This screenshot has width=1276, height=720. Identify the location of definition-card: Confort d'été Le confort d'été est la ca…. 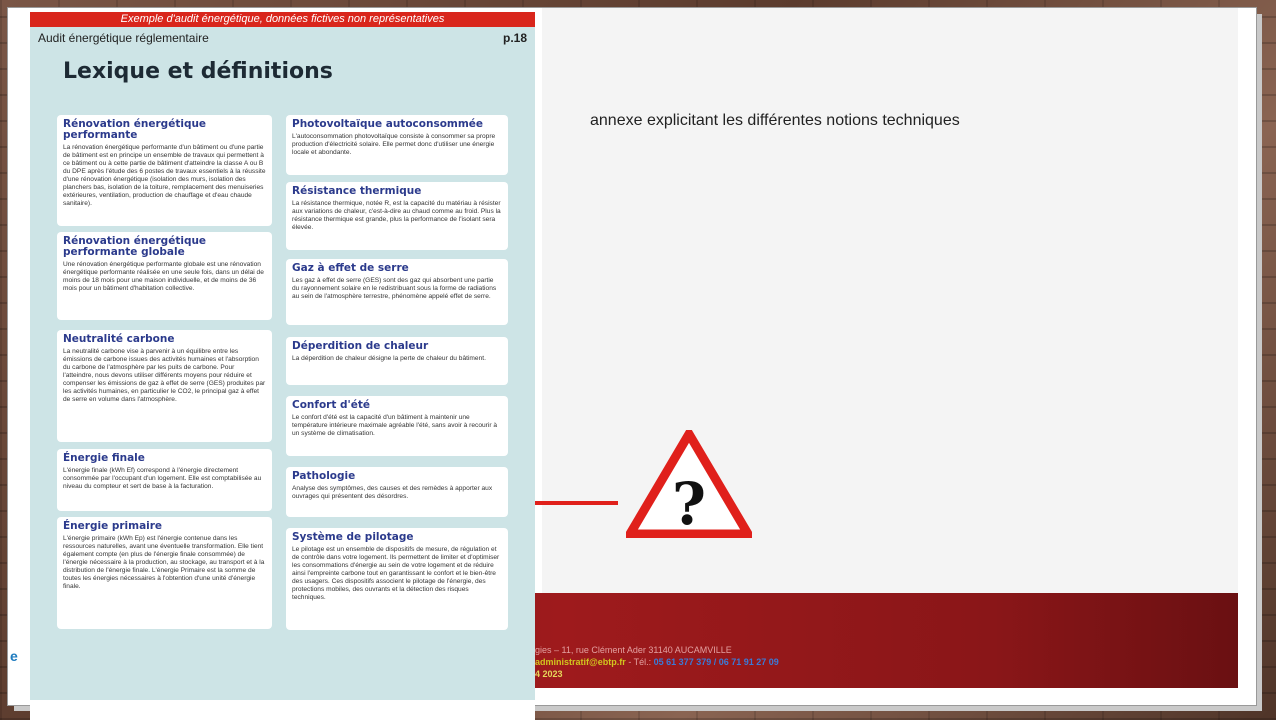
(397, 426).